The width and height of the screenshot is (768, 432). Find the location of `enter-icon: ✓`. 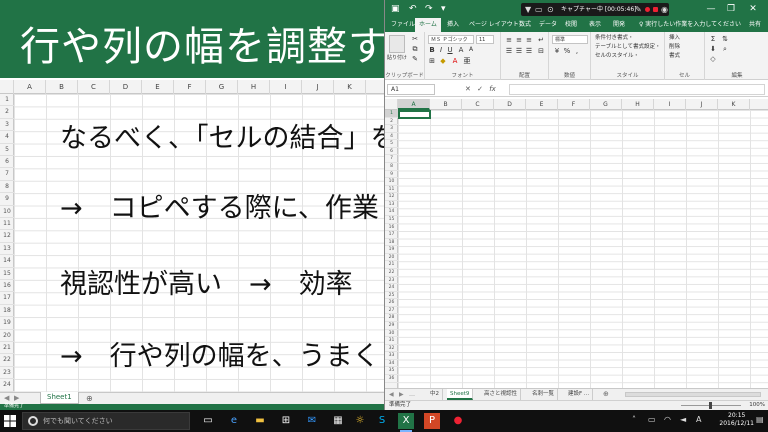

enter-icon: ✓ is located at coordinates (480, 89).